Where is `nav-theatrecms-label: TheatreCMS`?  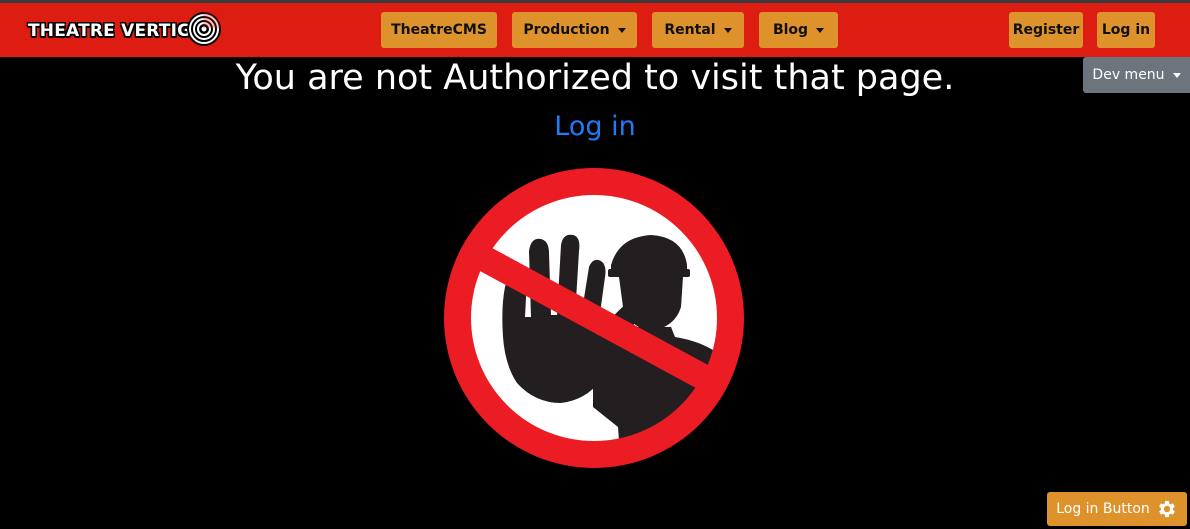
nav-theatrecms-label: TheatreCMS is located at coordinates (439, 30).